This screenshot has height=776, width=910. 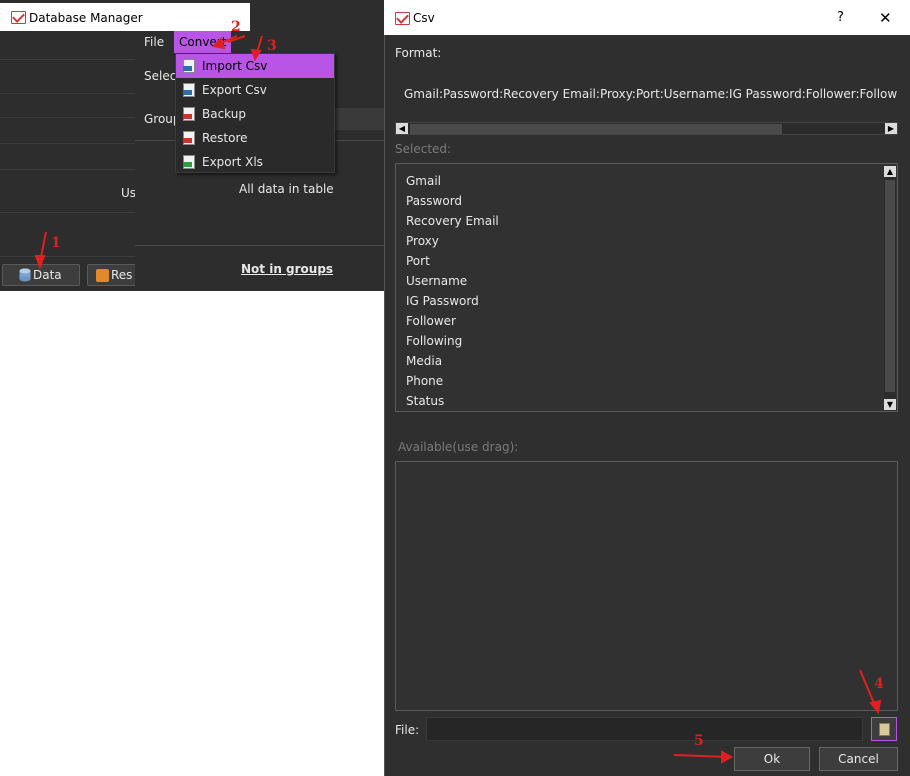 I want to click on database-manager-titlebar: Database Manager, so click(x=125, y=17).